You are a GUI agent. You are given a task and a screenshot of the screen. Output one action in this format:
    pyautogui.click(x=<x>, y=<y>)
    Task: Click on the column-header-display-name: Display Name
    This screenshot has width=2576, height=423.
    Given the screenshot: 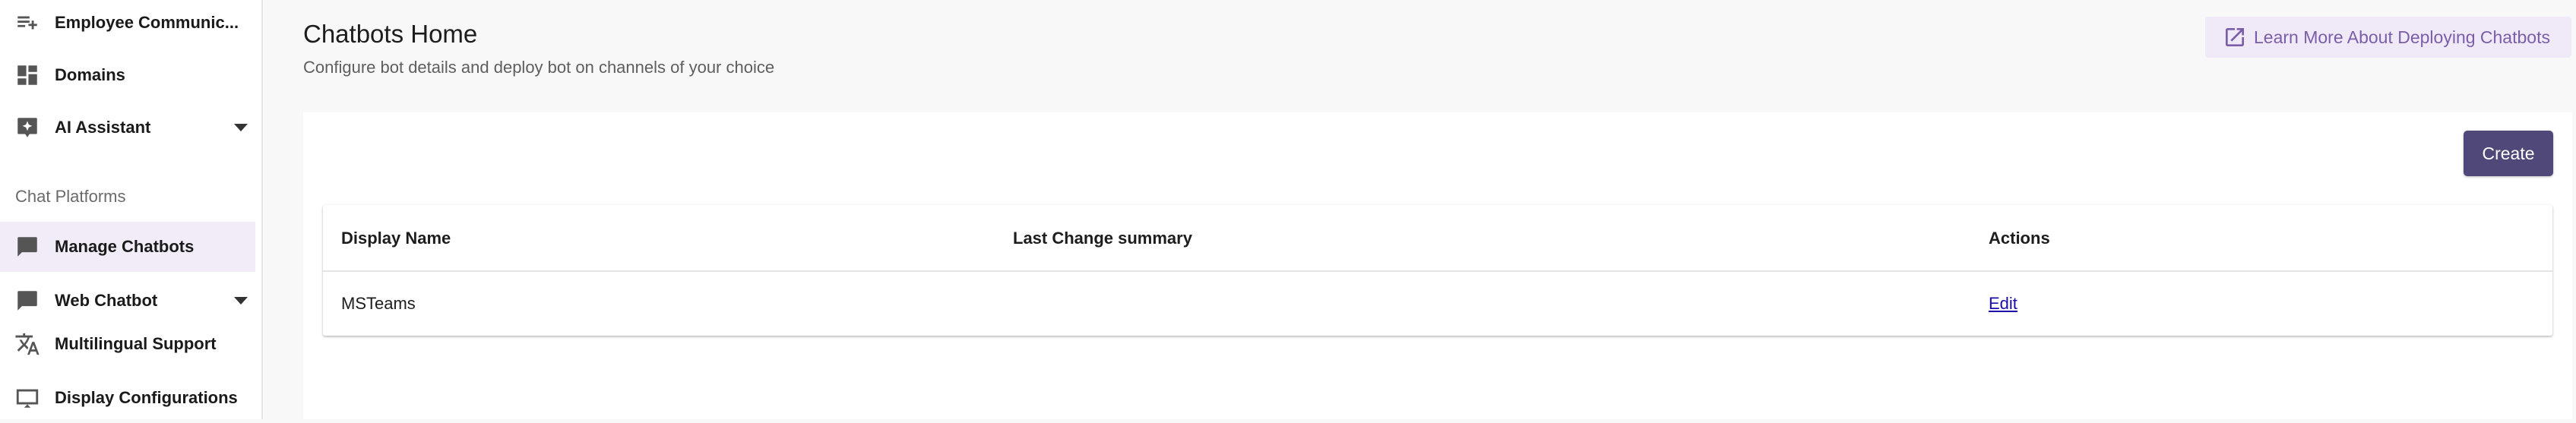 What is the action you would take?
    pyautogui.click(x=396, y=238)
    